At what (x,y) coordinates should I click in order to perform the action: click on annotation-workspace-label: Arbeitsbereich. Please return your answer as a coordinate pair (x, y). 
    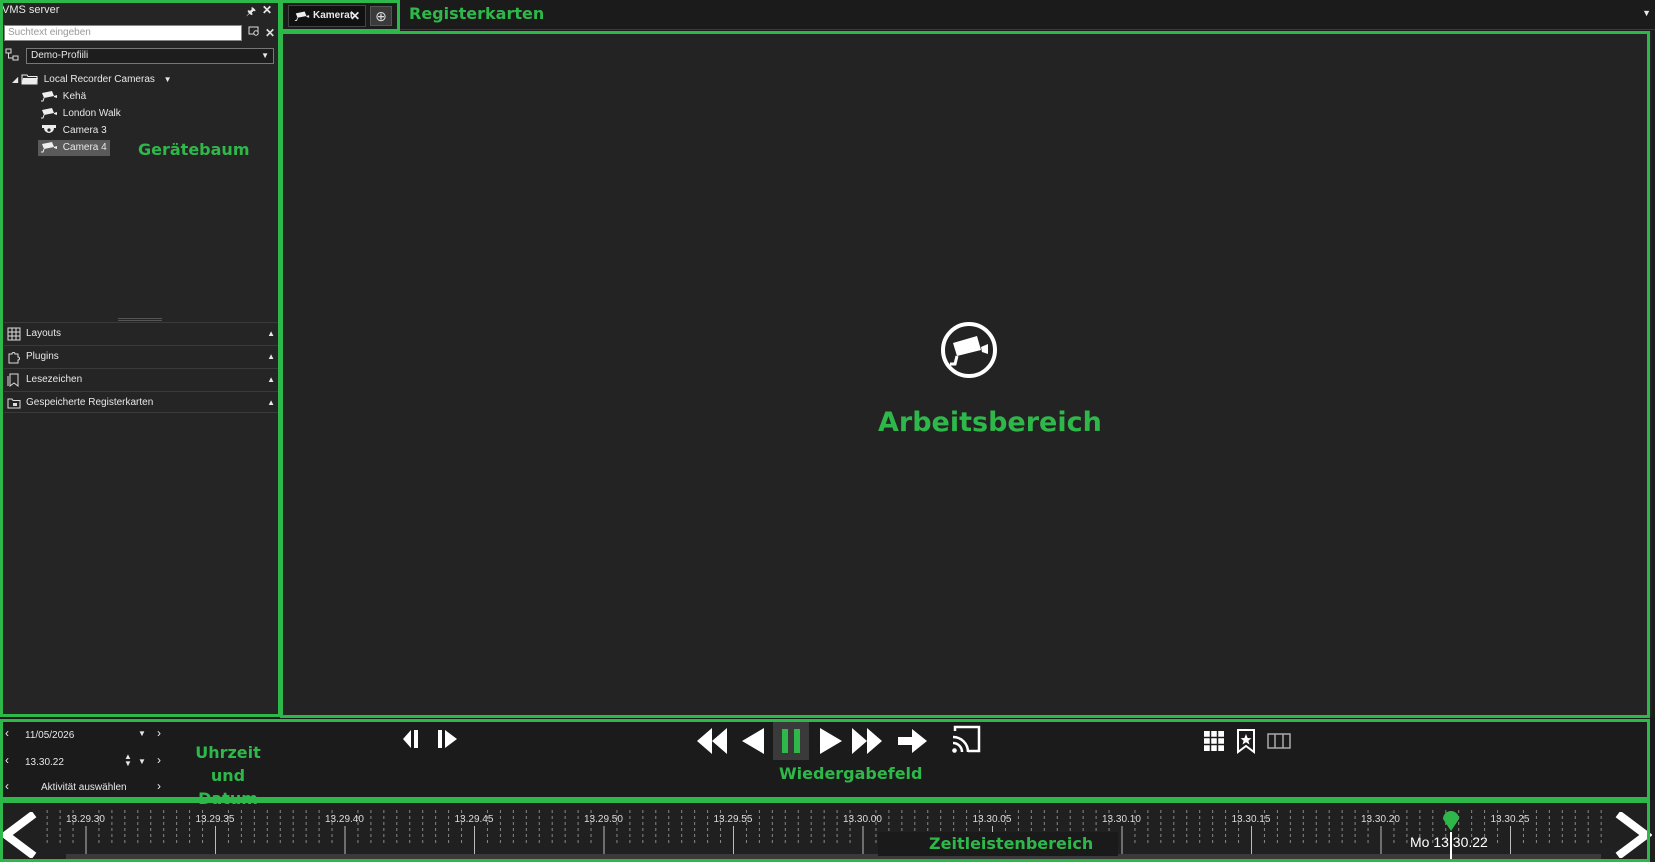
    Looking at the image, I should click on (990, 422).